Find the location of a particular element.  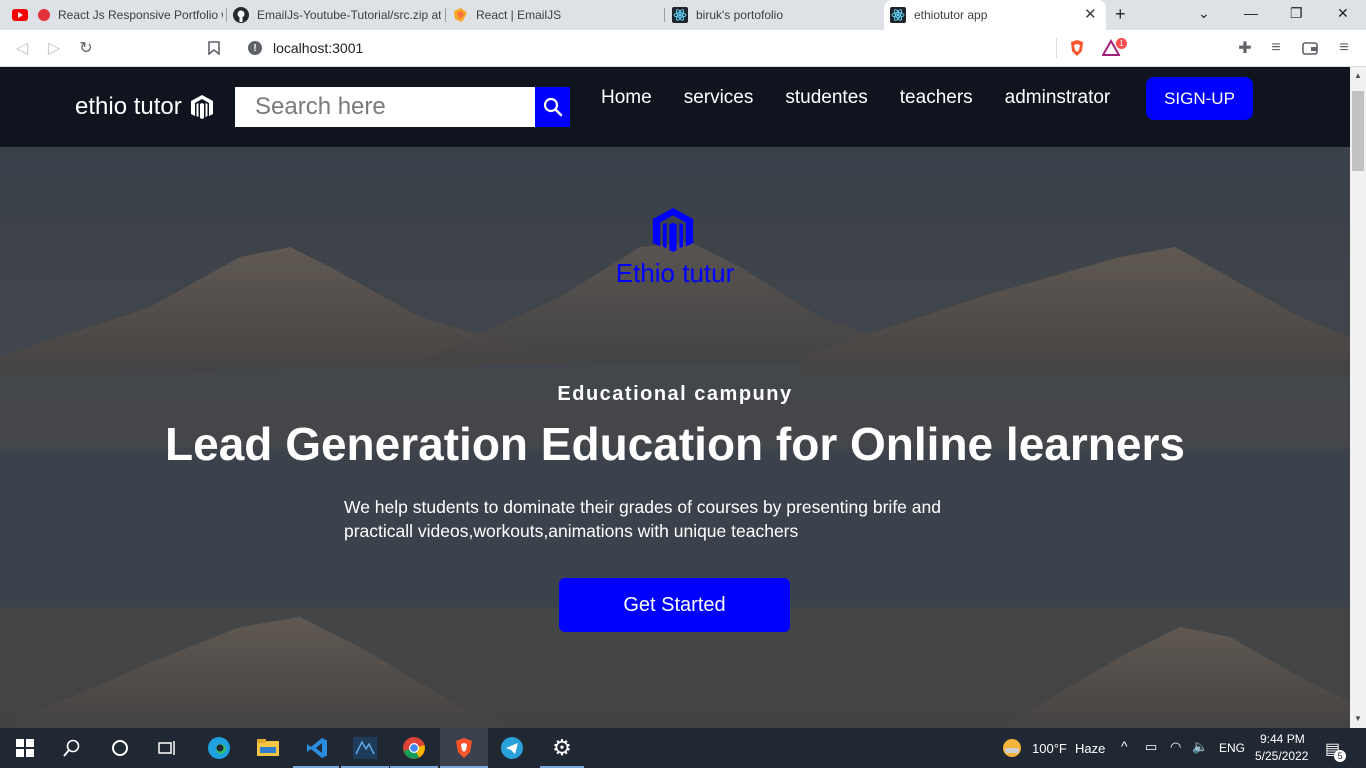

search-input is located at coordinates (385, 107).